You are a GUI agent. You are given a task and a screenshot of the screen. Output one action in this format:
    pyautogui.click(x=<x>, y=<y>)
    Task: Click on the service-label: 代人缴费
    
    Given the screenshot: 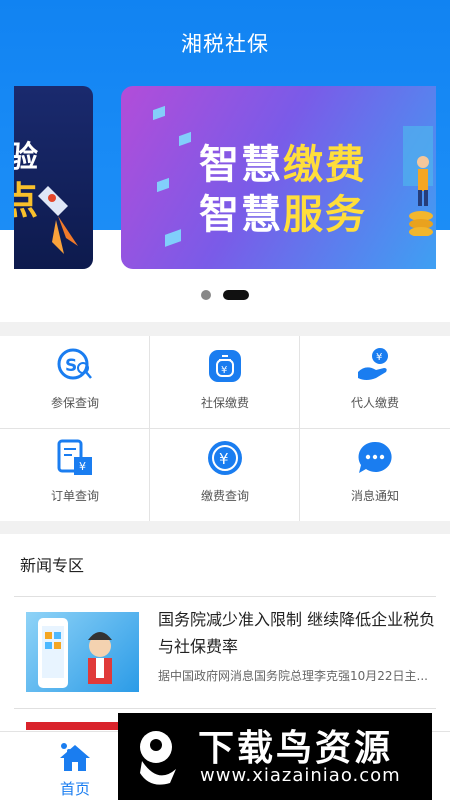 What is the action you would take?
    pyautogui.click(x=374, y=403)
    